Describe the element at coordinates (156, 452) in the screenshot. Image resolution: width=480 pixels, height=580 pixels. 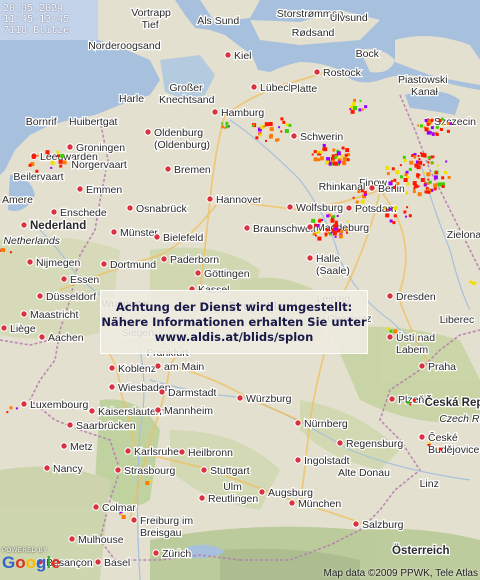
I see `city-label: Karlsruhe` at that location.